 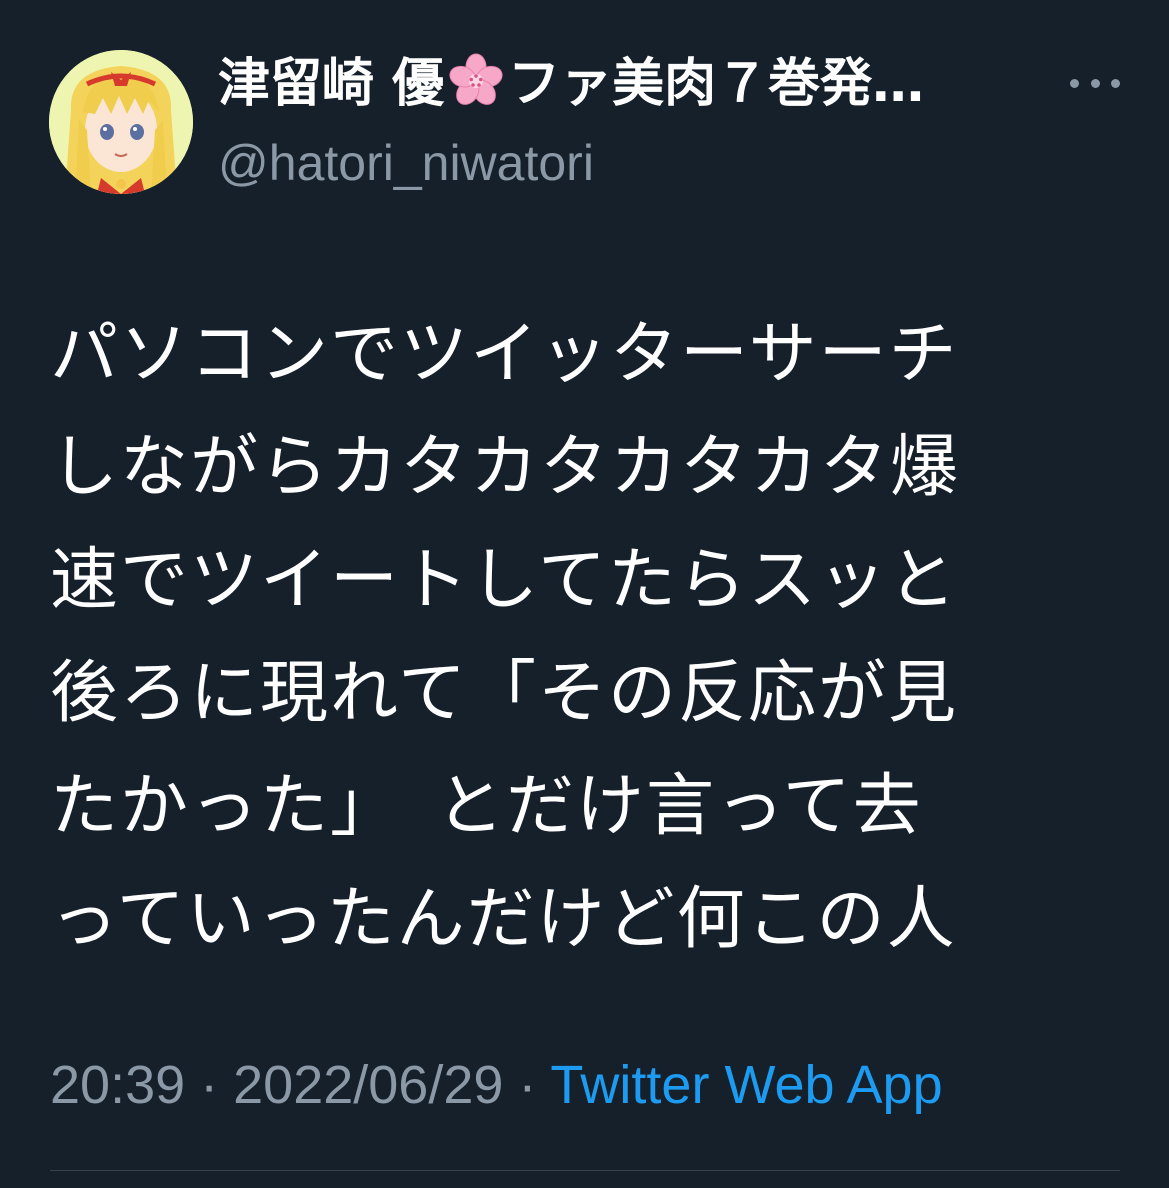 I want to click on tweet-text-line: しながらカタカタカタカタ爆, so click(x=505, y=467).